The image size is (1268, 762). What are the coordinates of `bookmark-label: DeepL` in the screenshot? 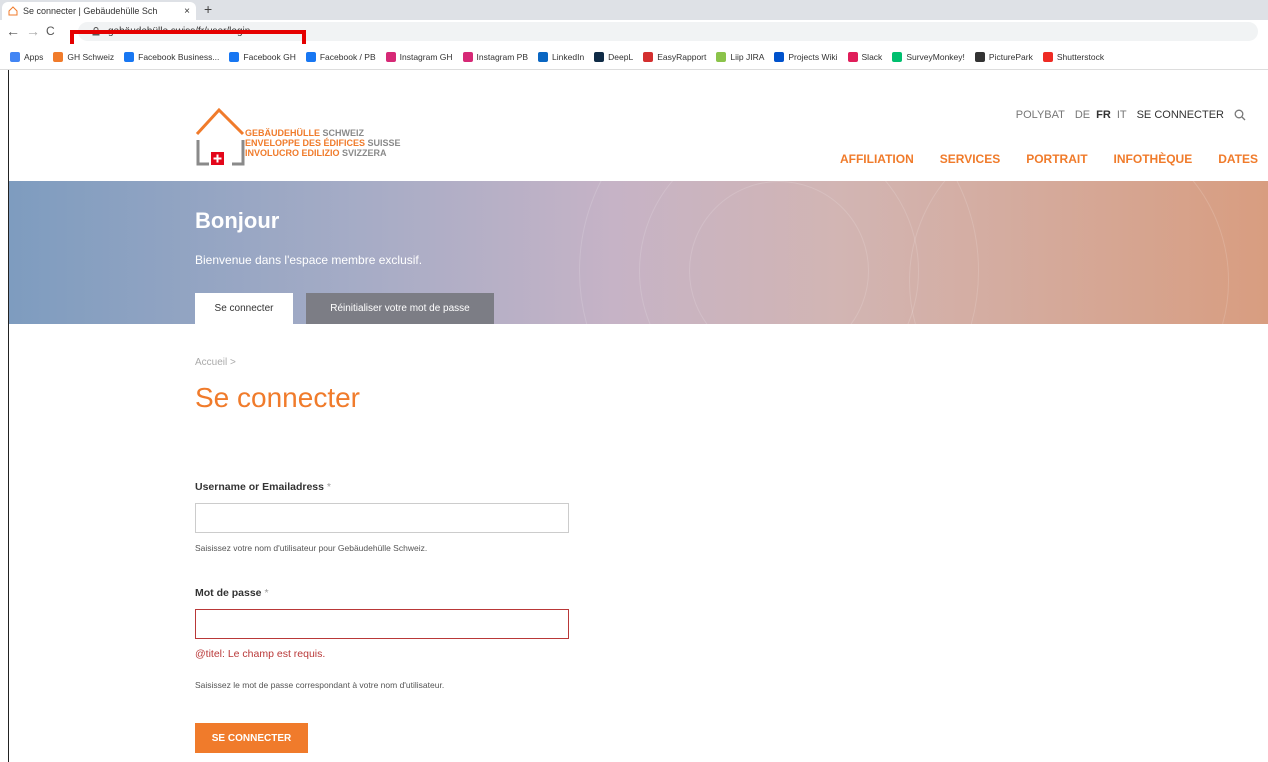 It's located at (621, 56).